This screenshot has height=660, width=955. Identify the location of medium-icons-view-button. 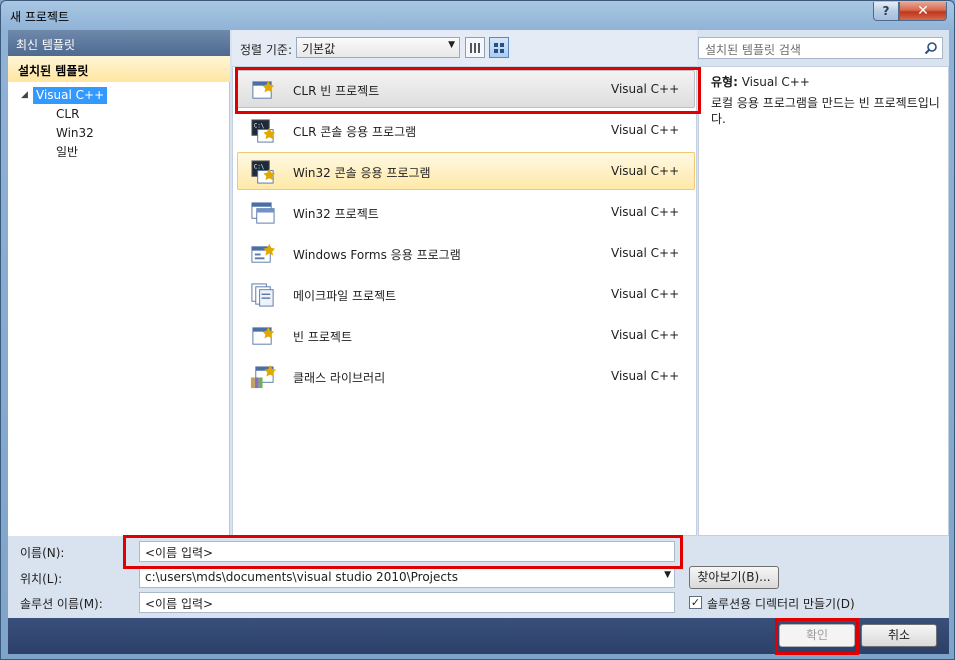
(499, 47).